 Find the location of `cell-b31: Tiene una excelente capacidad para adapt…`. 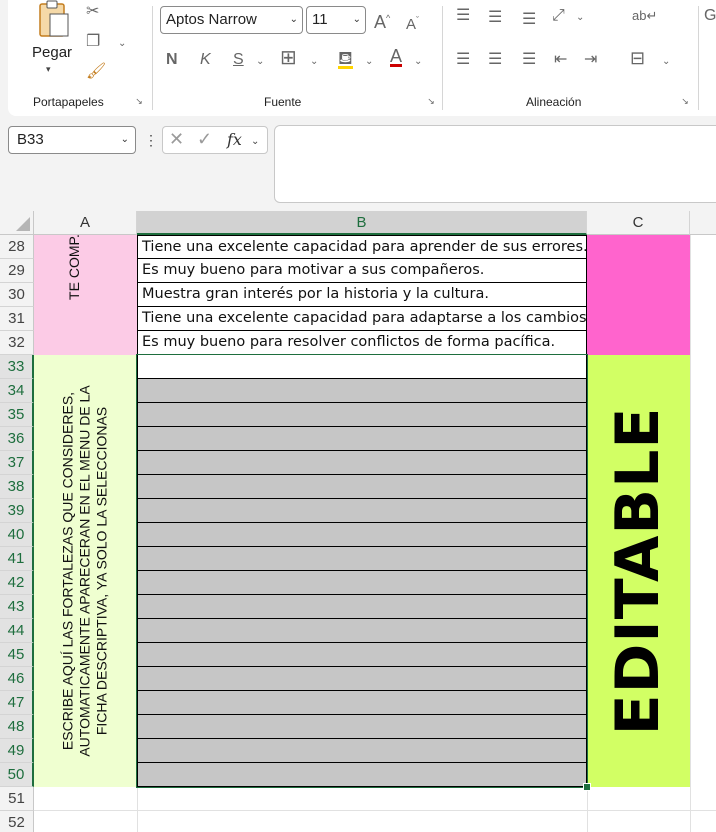

cell-b31: Tiene una excelente capacidad para adapt… is located at coordinates (362, 319).